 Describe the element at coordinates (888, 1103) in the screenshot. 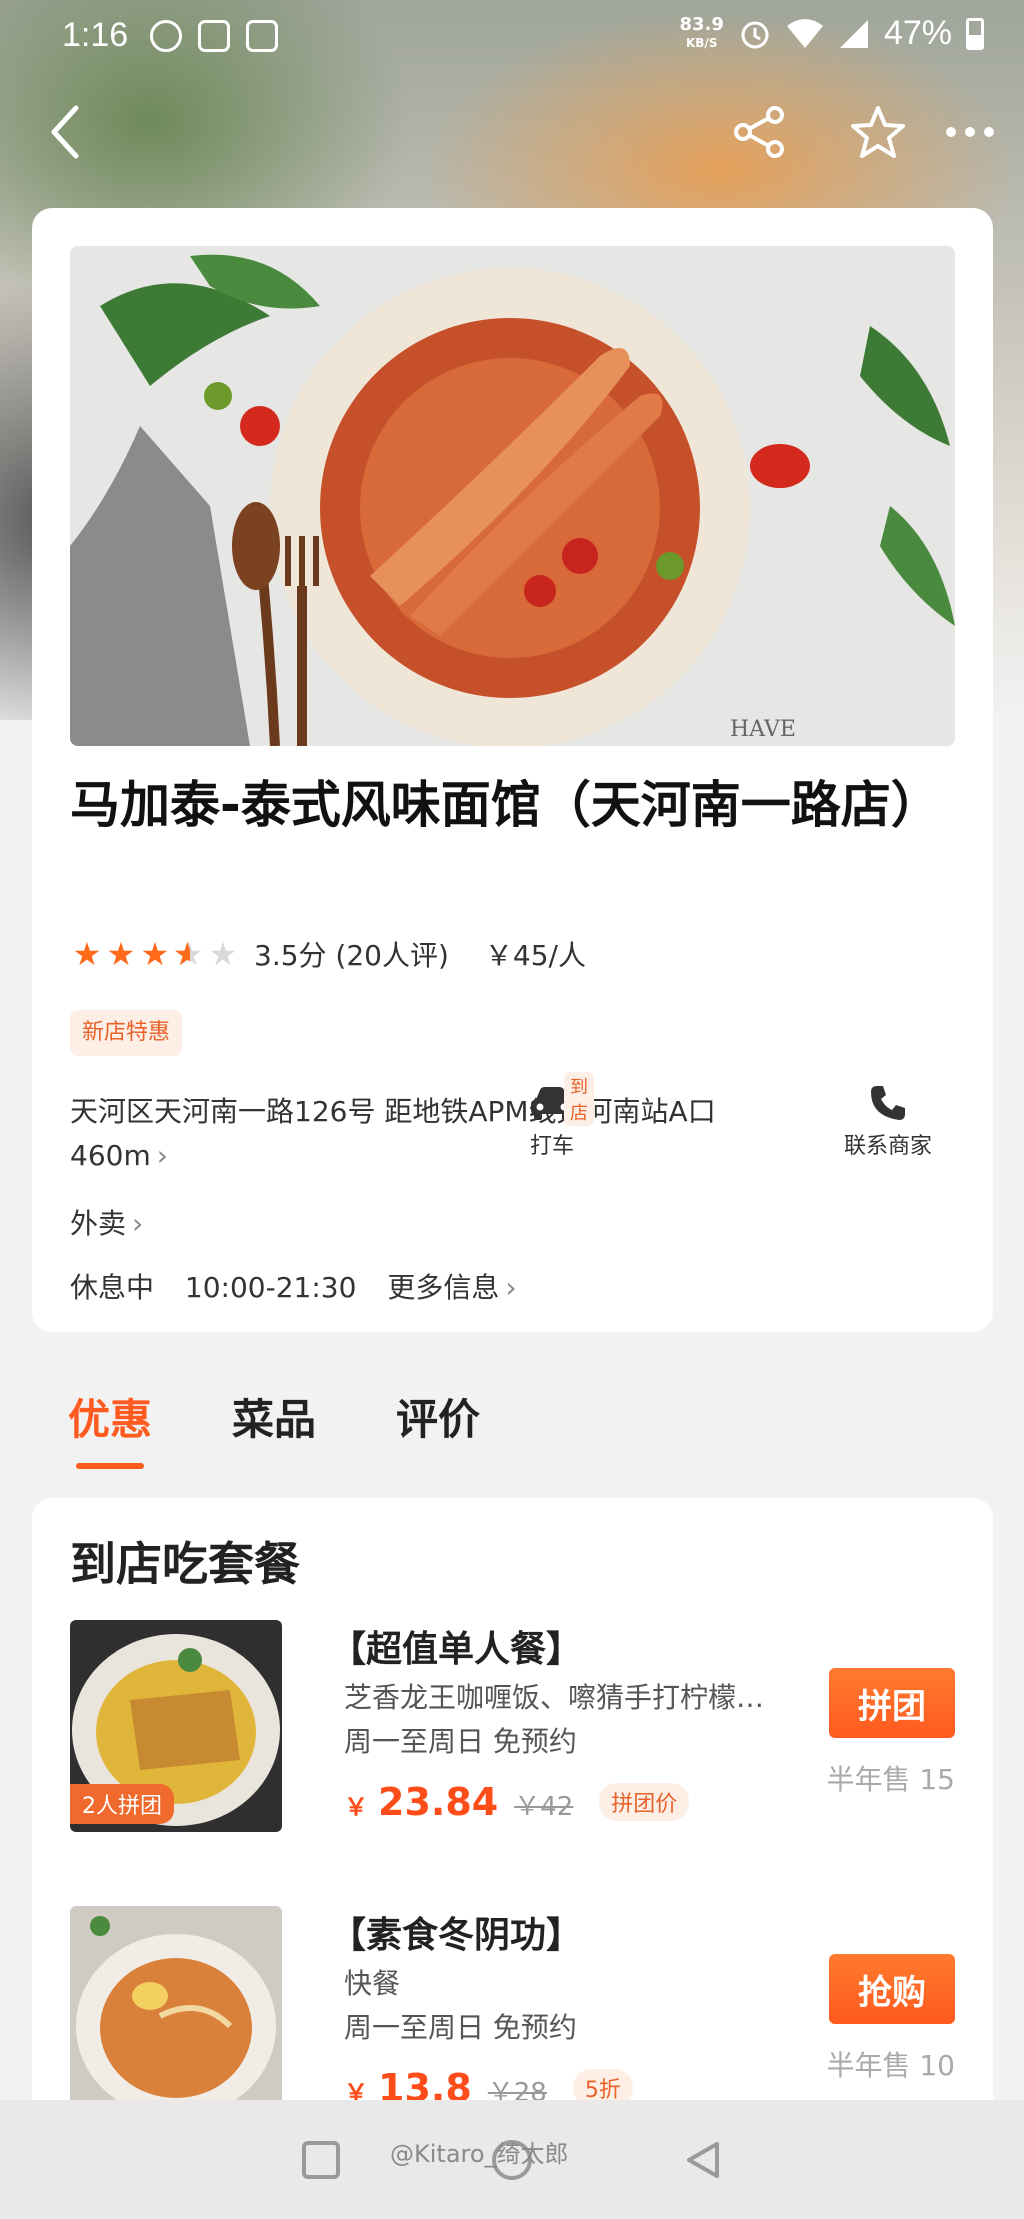

I see `phone-icon` at that location.